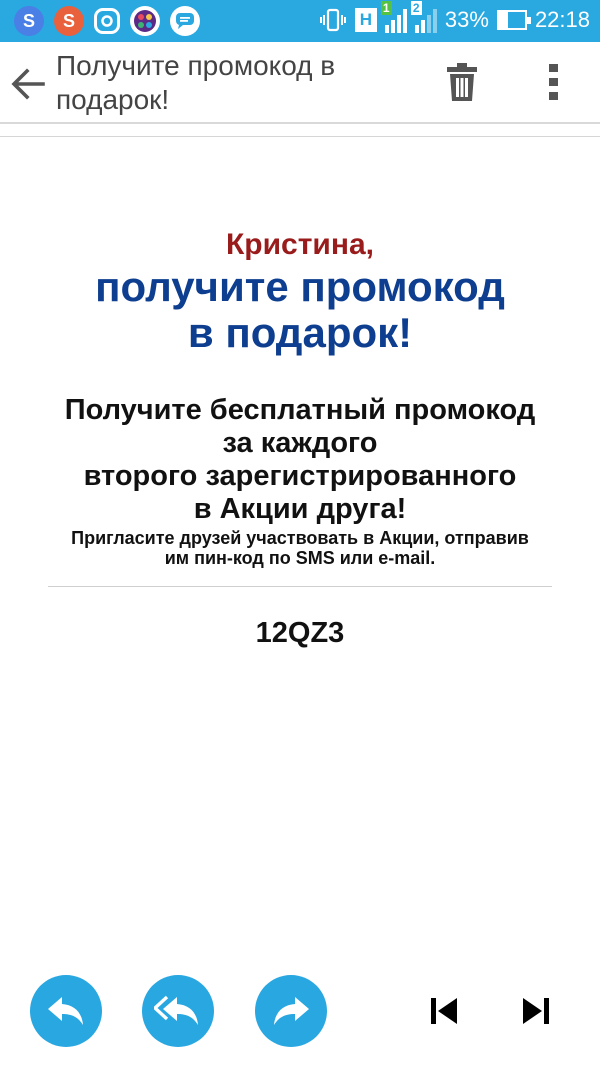 The image size is (600, 1065). Describe the element at coordinates (300, 558) in the screenshot. I see `invite-line: им пин-код по SMS или e-mail.` at that location.